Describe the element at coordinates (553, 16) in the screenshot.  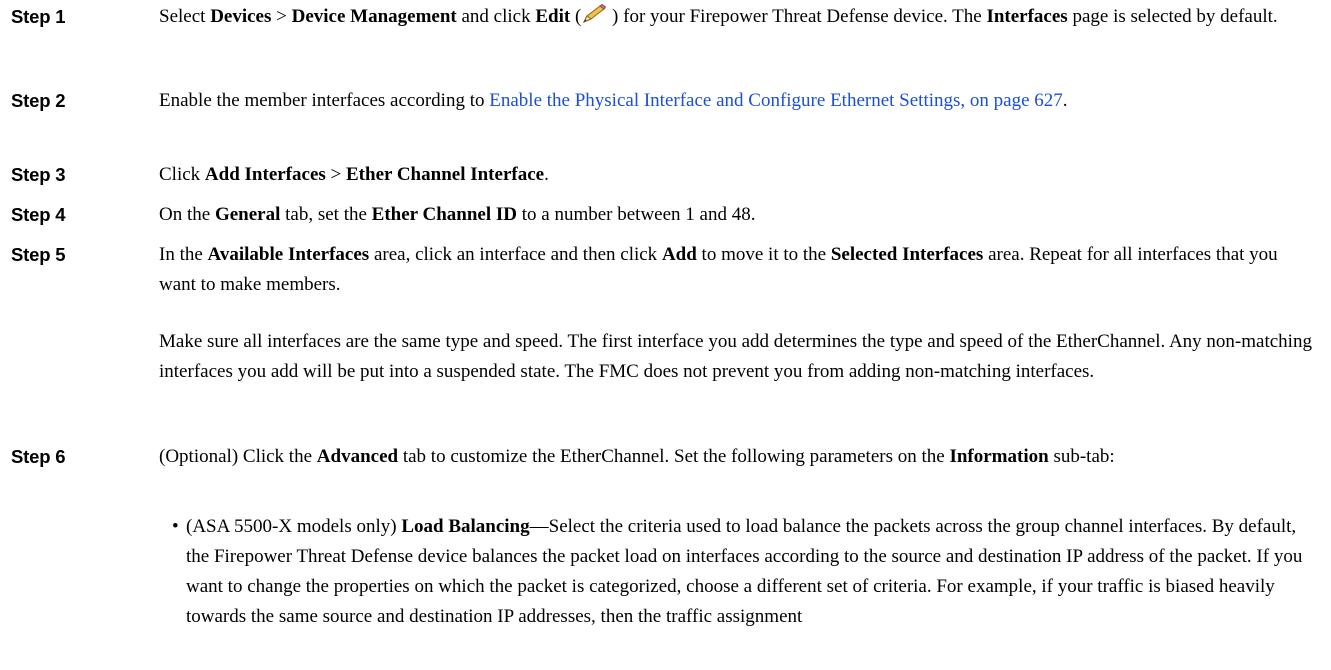
I see `ui-term: Edit` at that location.